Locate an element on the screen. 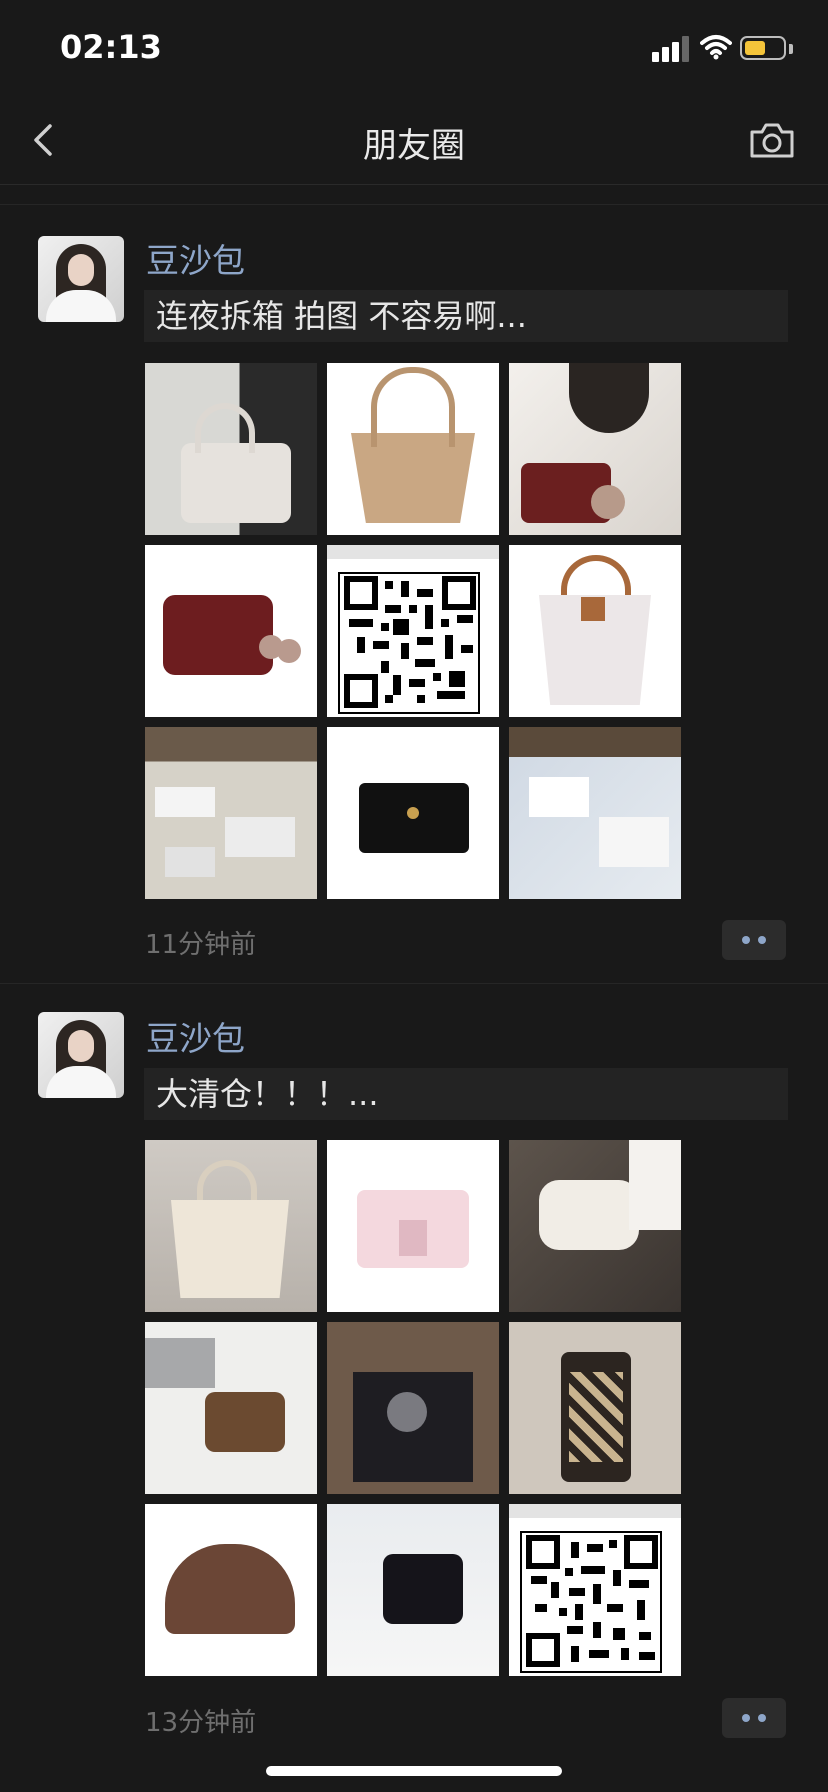 This screenshot has height=1792, width=828. timestamp: 11分钟前 is located at coordinates (201, 945).